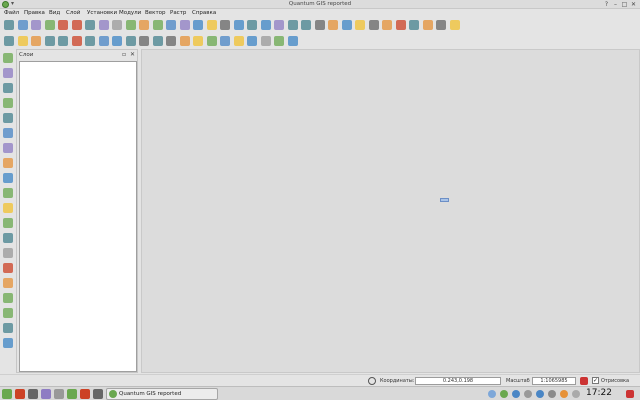 The image size is (640, 400). I want to click on rotate-icon, so click(292, 41).